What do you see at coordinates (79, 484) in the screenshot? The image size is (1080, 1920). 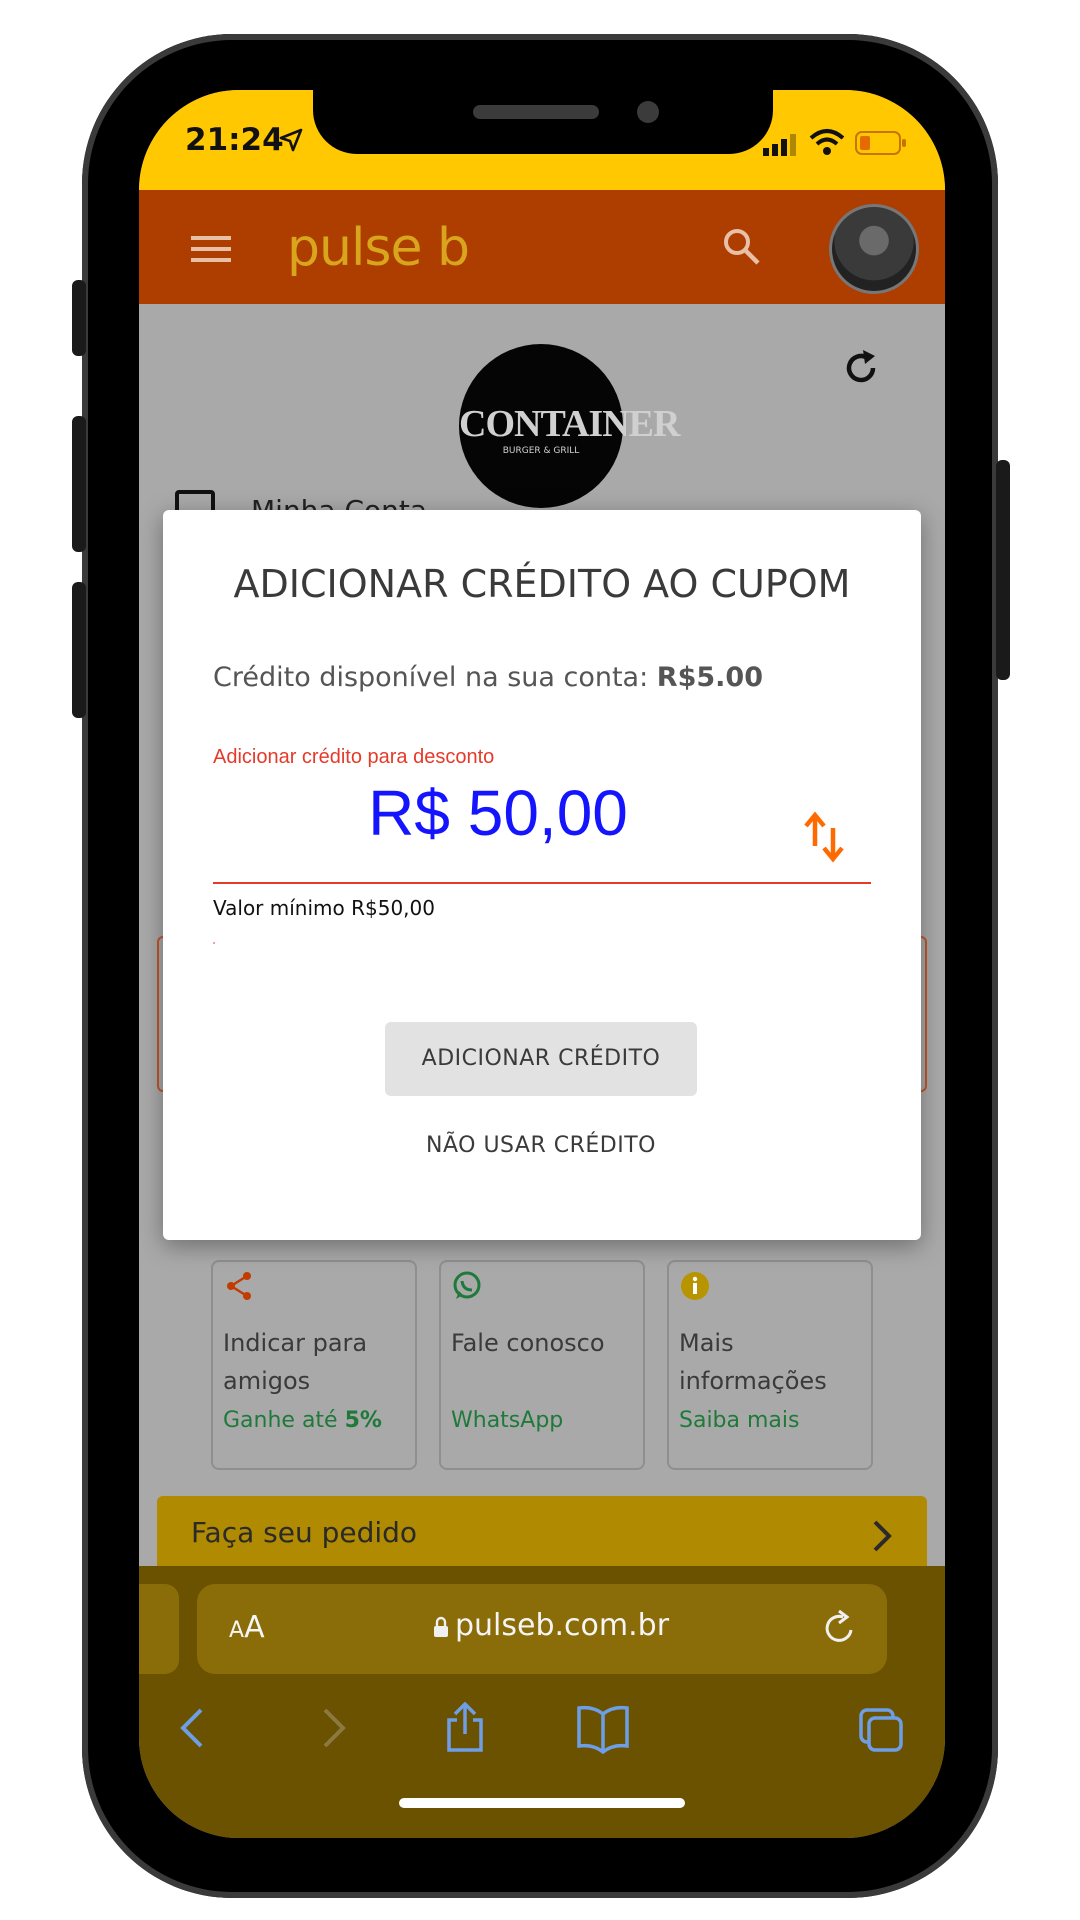 I see `volume-up-button` at bounding box center [79, 484].